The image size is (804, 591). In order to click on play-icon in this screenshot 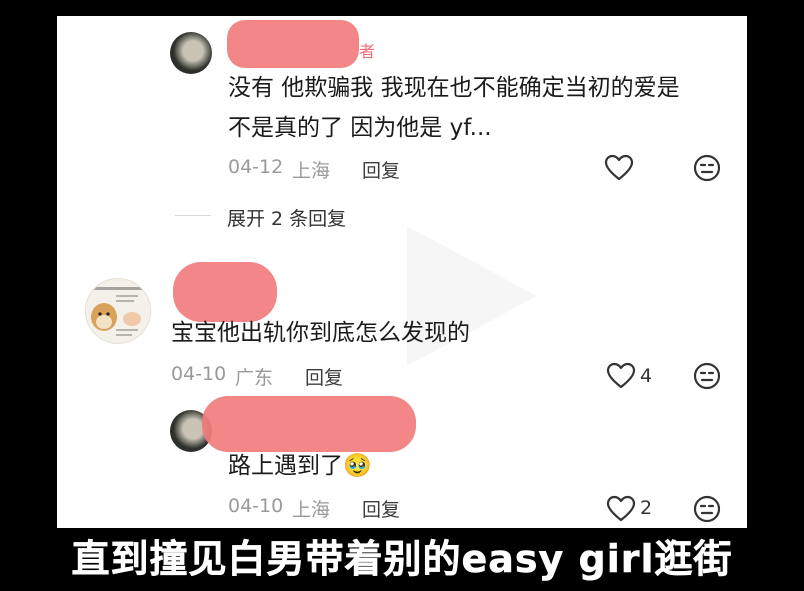, I will do `click(467, 296)`.